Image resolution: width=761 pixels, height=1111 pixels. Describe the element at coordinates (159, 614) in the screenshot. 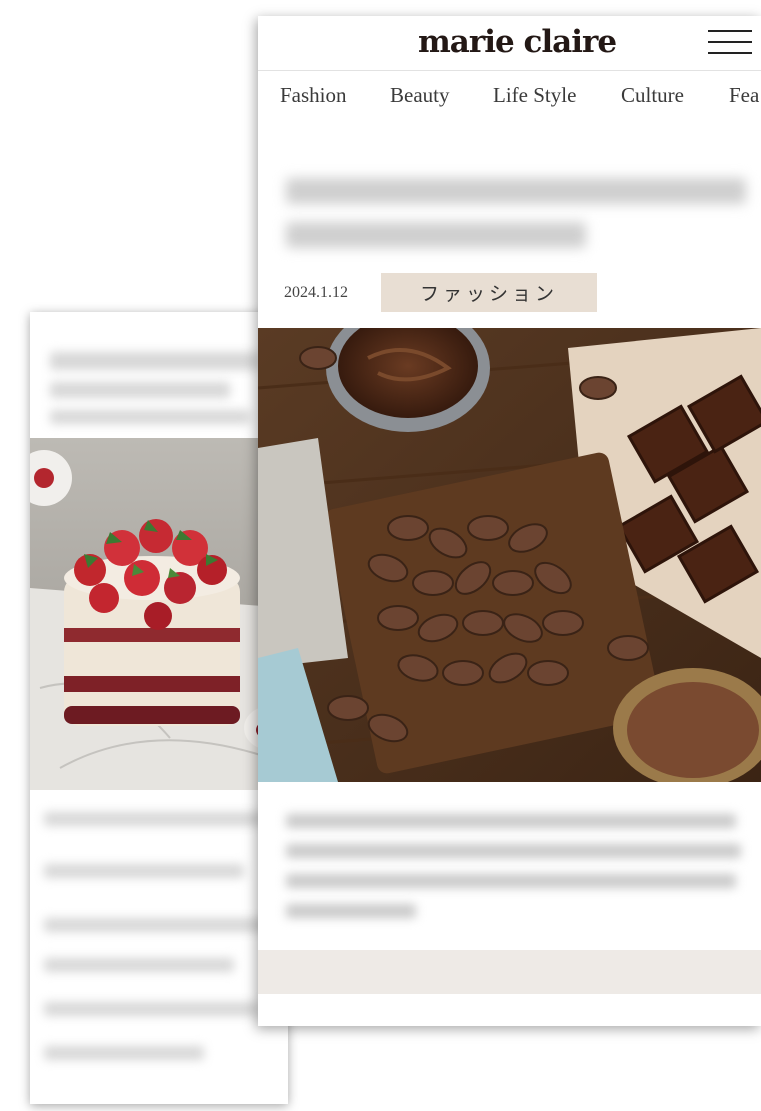

I see `strawberry-cake-photo` at that location.